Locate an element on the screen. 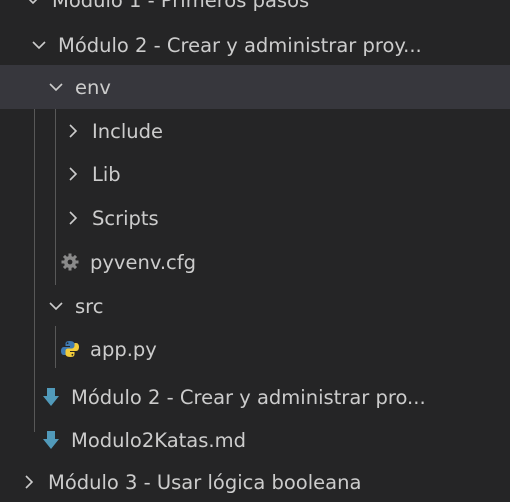 Image resolution: width=513 pixels, height=502 pixels. tree-item-label: pyvenv.cfg is located at coordinates (143, 262).